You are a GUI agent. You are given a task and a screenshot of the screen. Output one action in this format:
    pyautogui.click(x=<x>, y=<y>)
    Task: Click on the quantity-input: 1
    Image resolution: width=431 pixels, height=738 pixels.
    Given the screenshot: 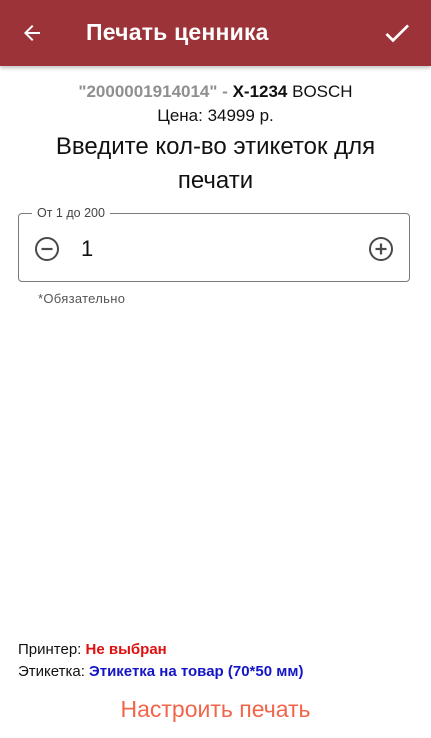 What is the action you would take?
    pyautogui.click(x=87, y=249)
    